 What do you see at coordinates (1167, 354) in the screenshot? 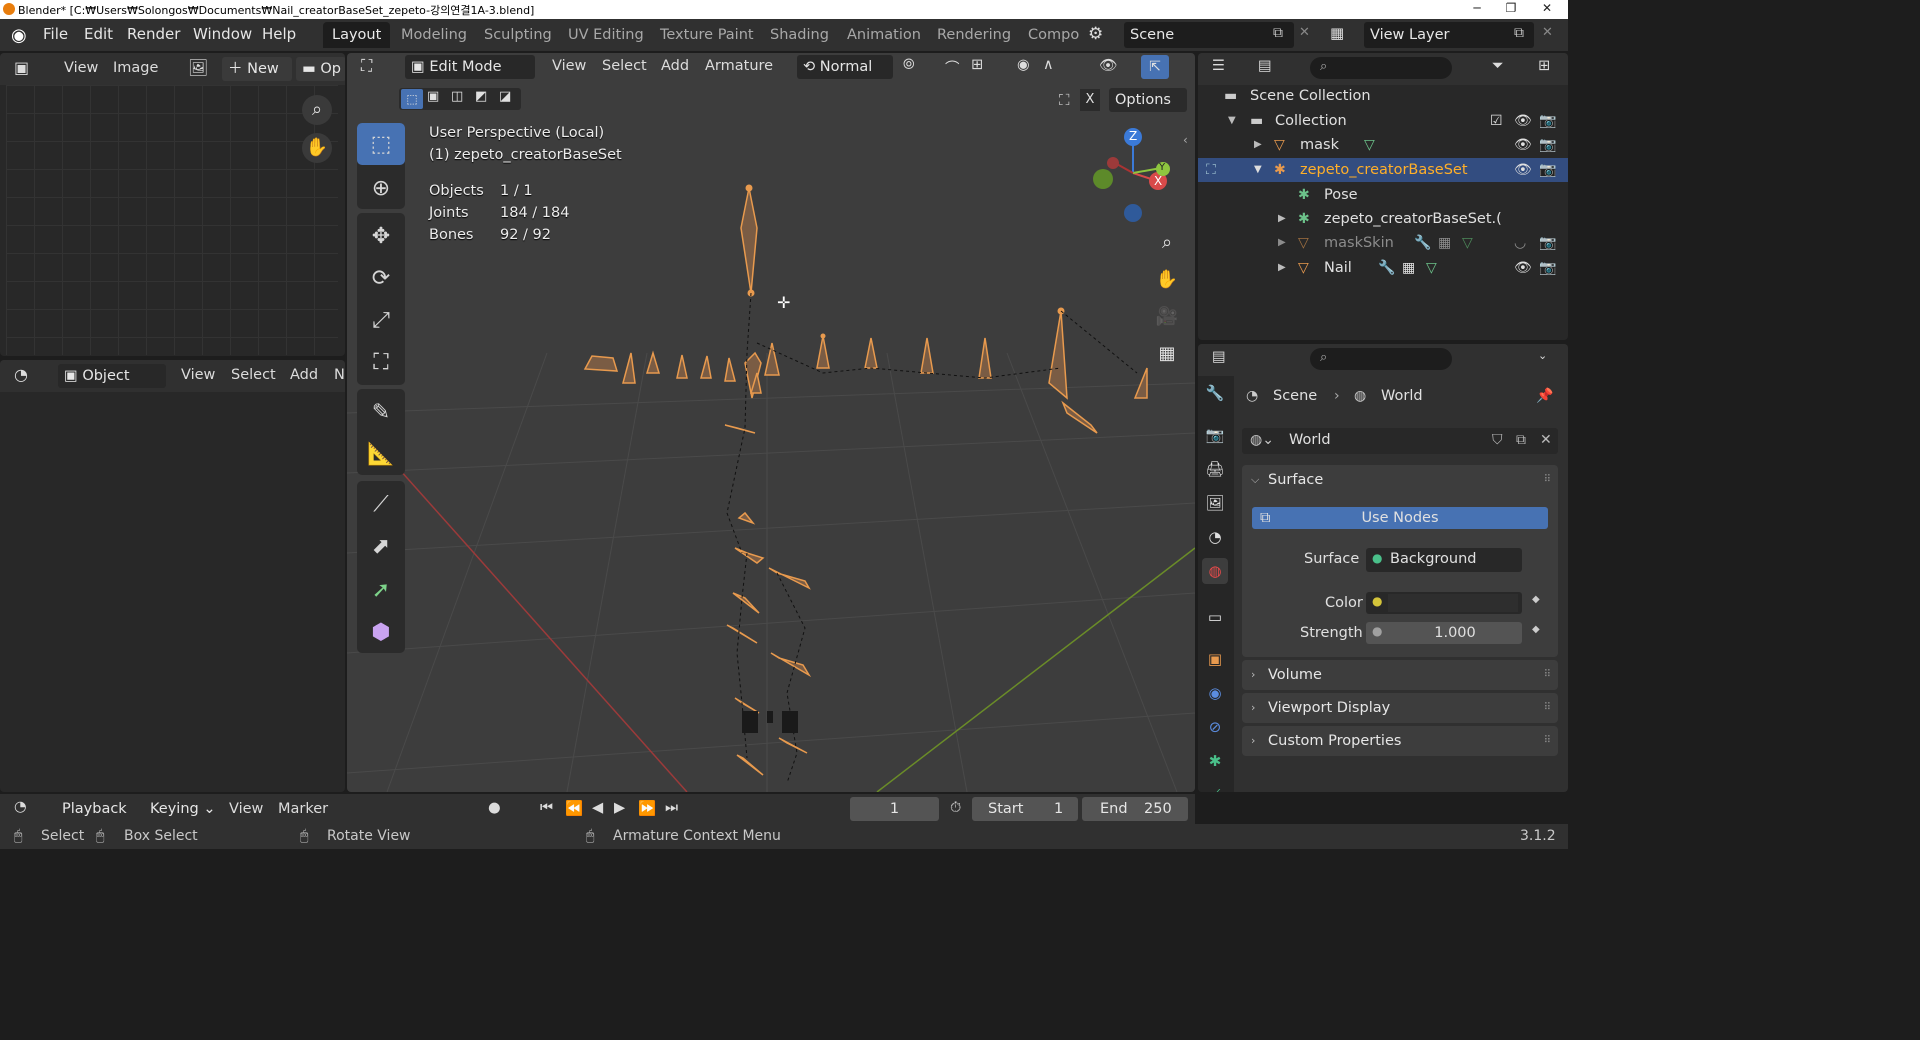
I see `perspective-toggle-icon: ▦` at bounding box center [1167, 354].